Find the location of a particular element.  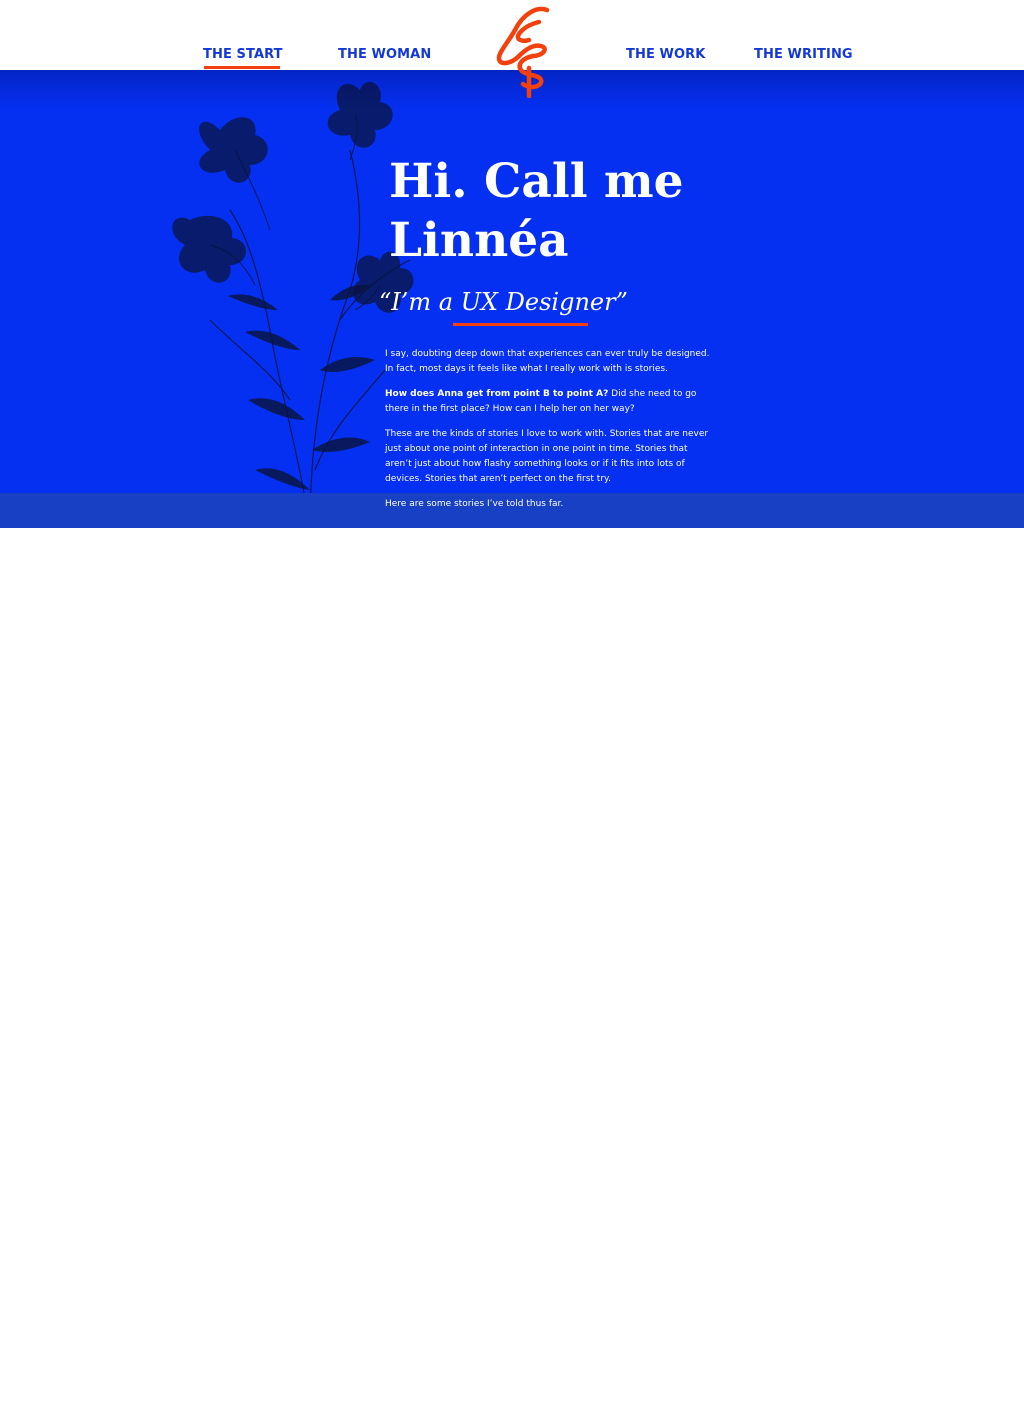

ls-monogram-logo-icon is located at coordinates (524, 51).